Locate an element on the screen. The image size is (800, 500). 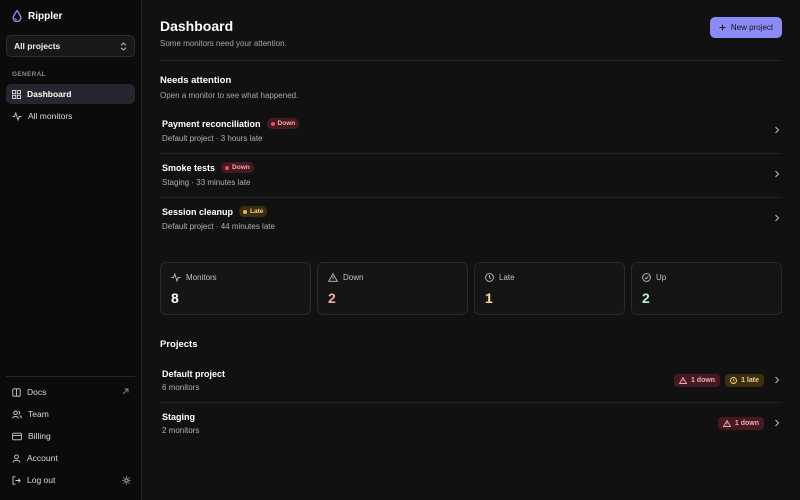
sidebar-item-label: Log out is located at coordinates (41, 480).